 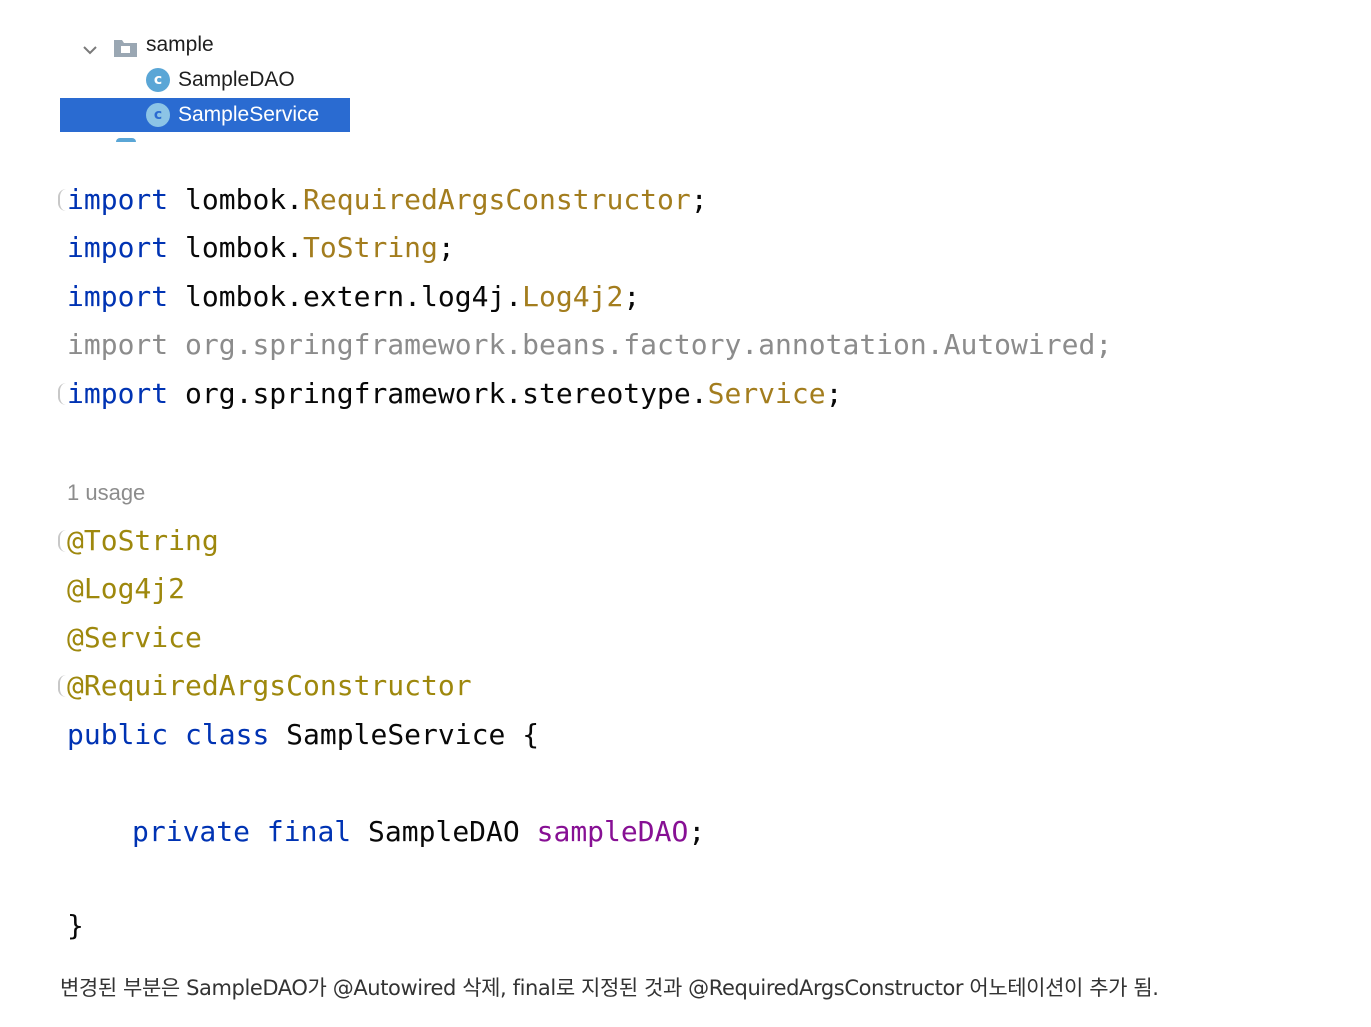 I want to click on annotation-line: @Service, so click(x=134, y=637).